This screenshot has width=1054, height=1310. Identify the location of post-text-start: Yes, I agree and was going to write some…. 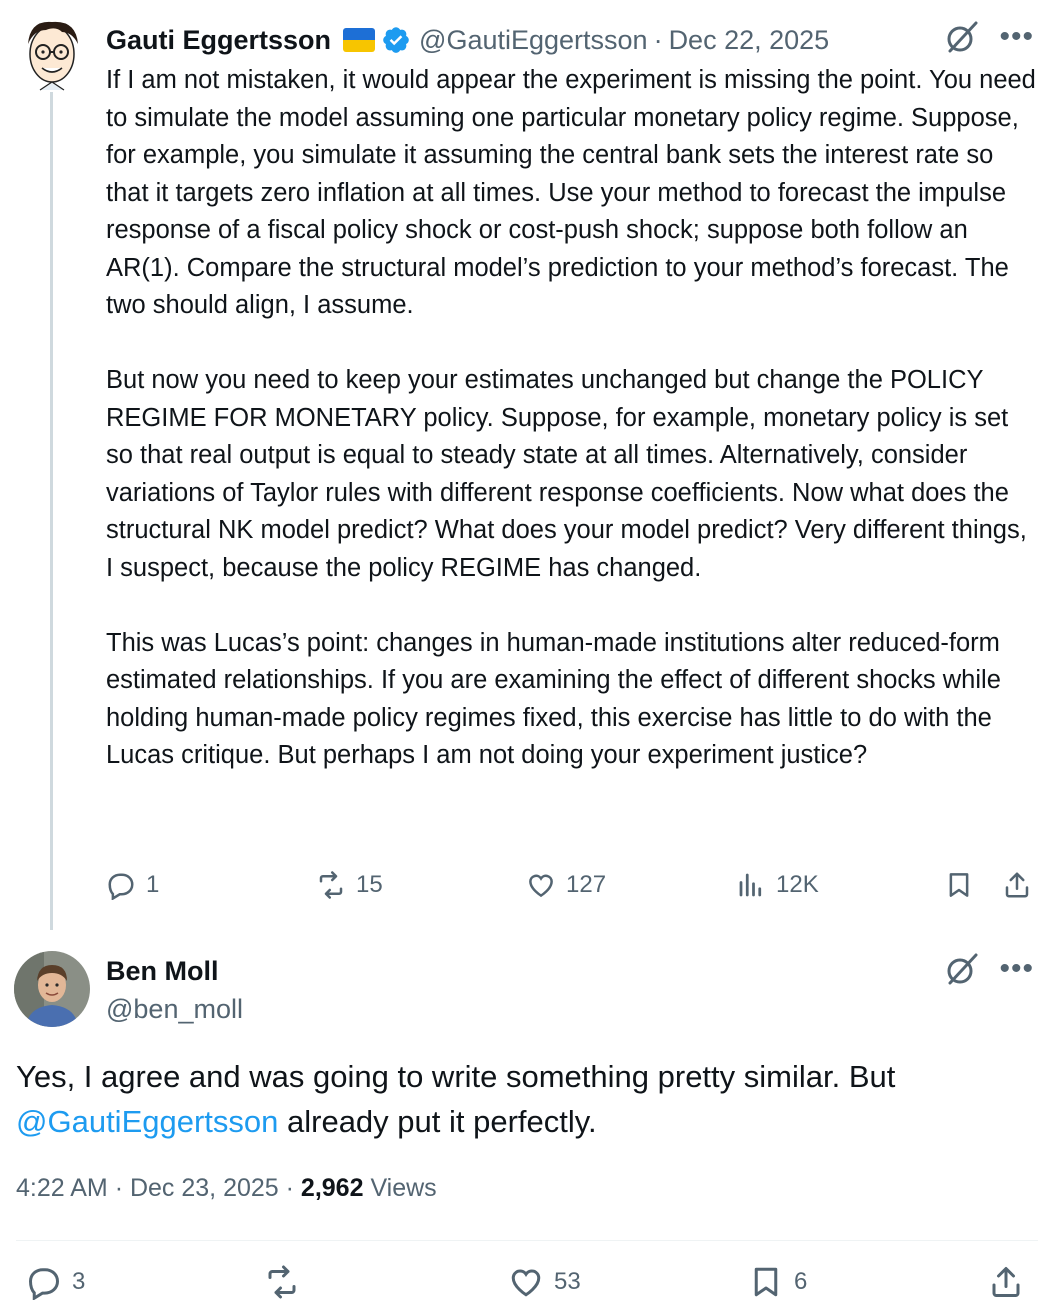
(456, 1076).